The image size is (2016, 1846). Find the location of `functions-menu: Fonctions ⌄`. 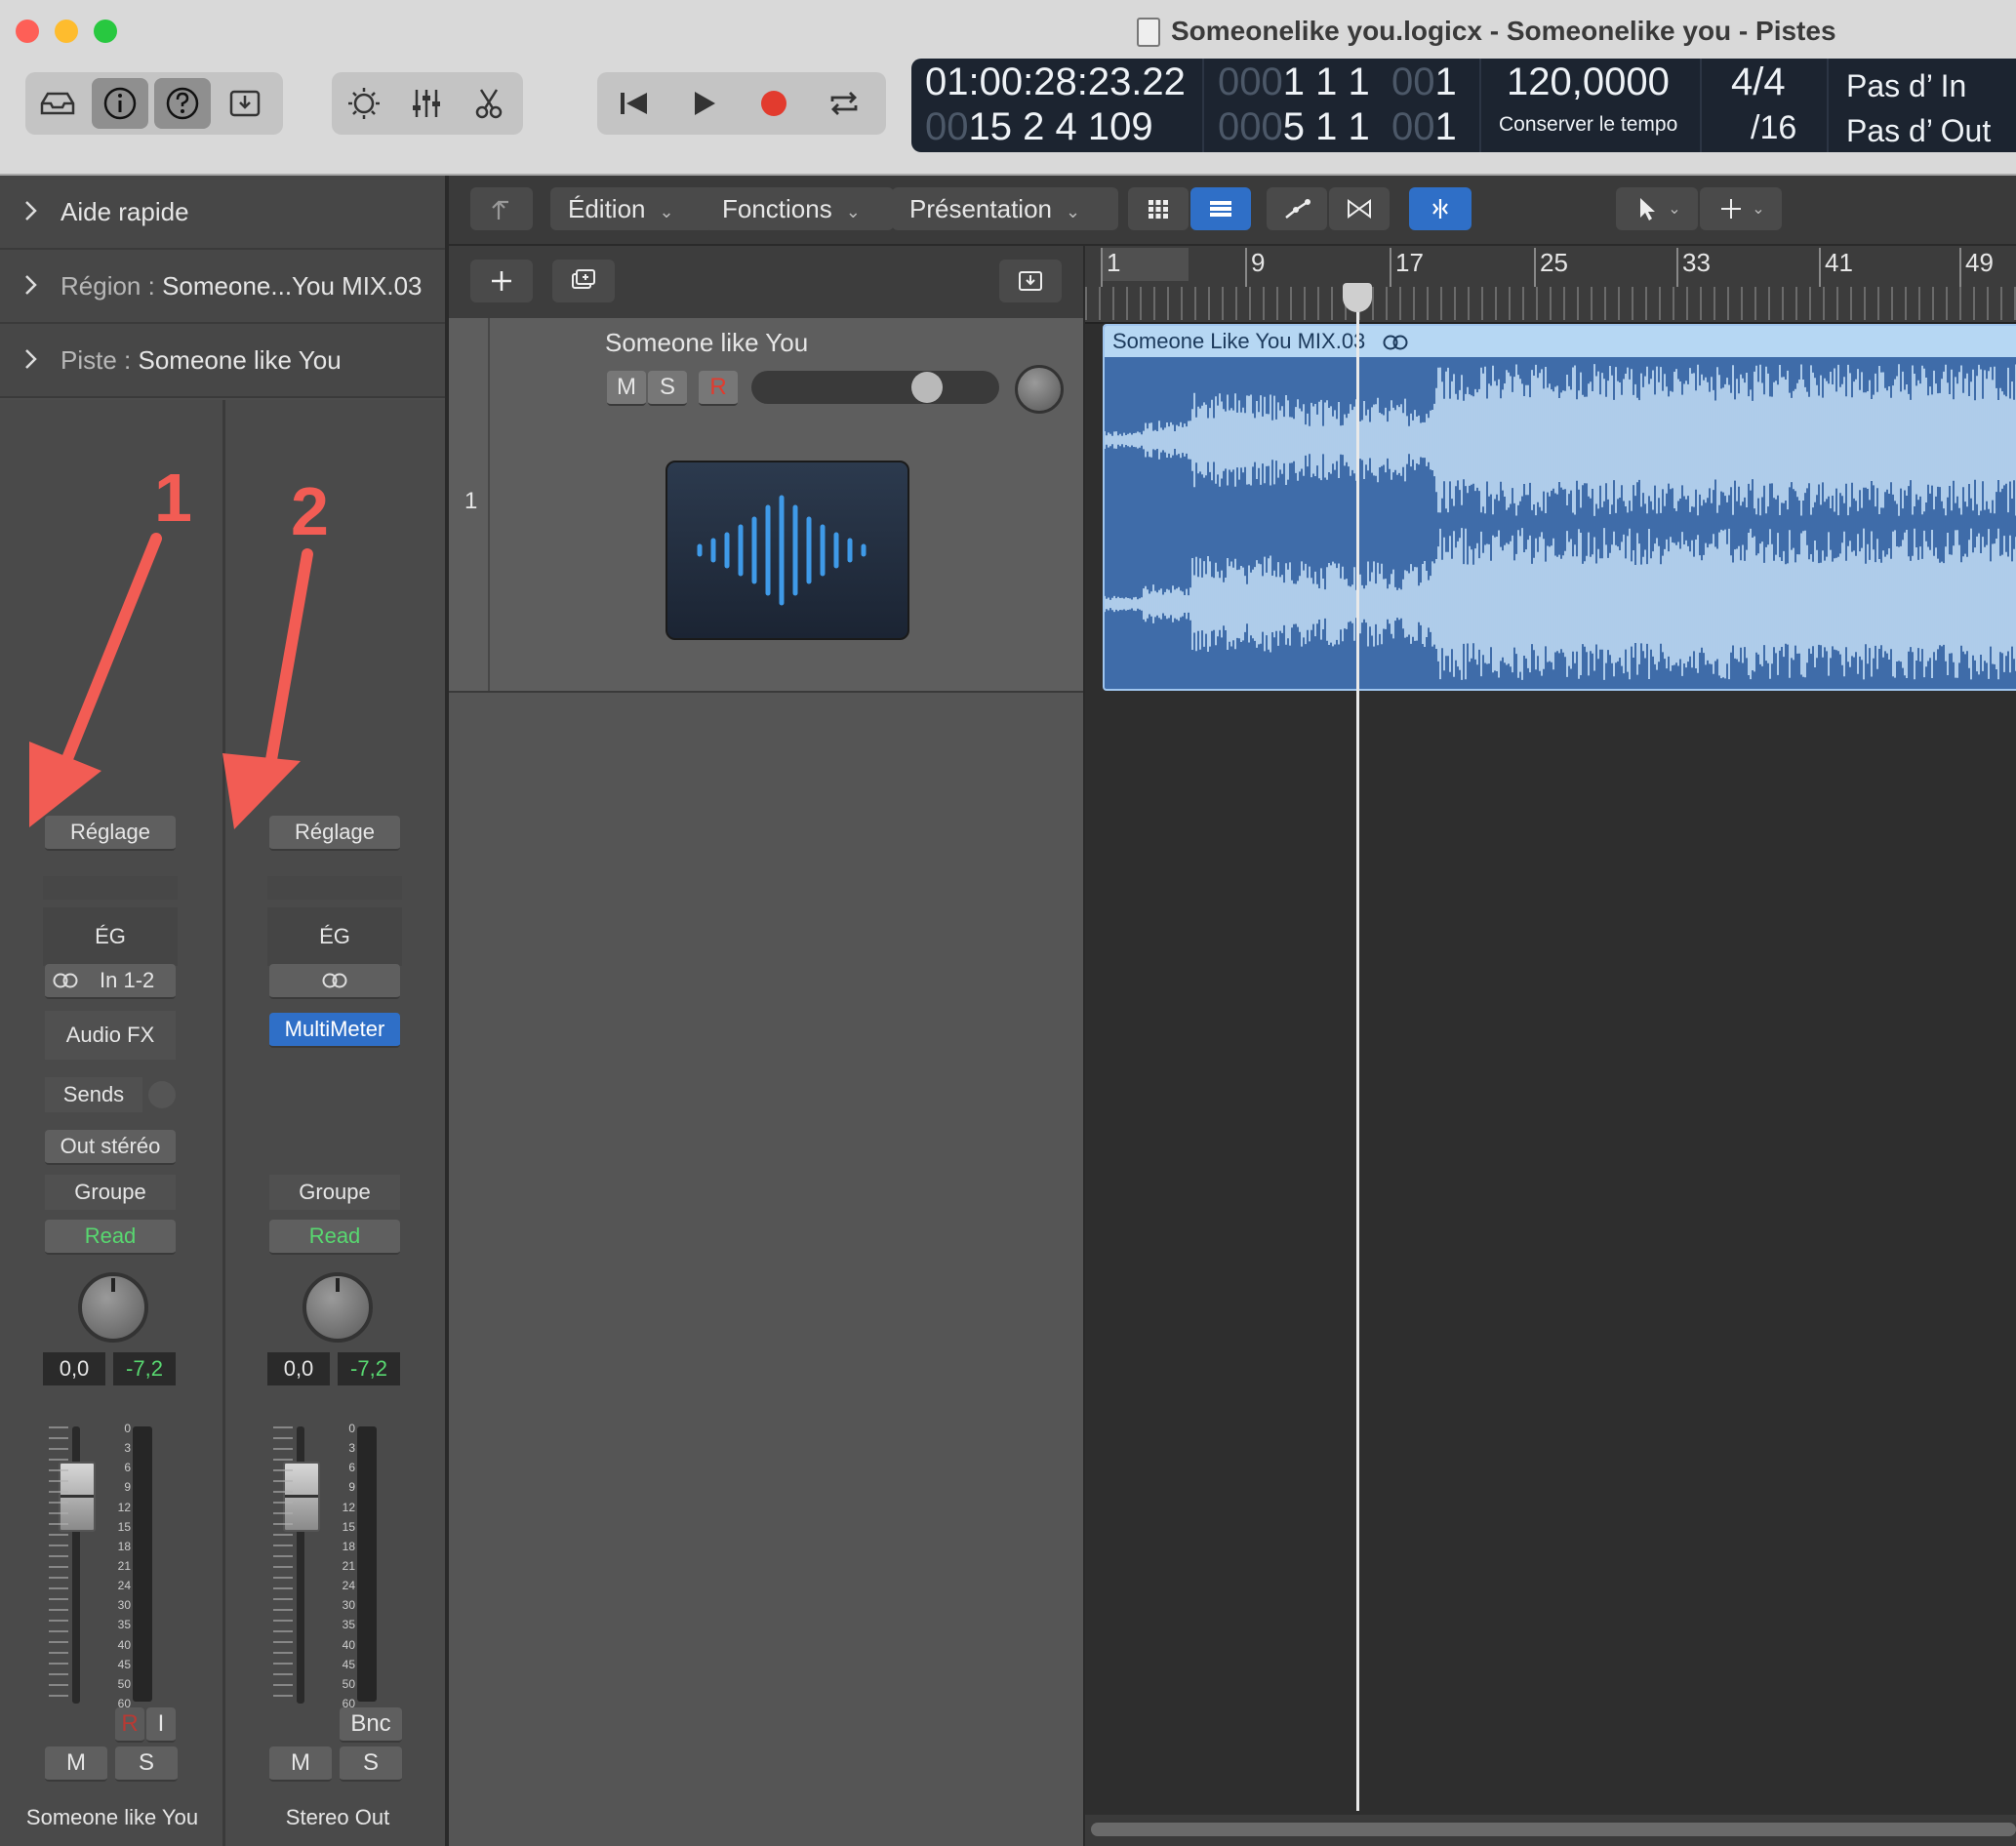

functions-menu: Fonctions ⌄ is located at coordinates (799, 208).